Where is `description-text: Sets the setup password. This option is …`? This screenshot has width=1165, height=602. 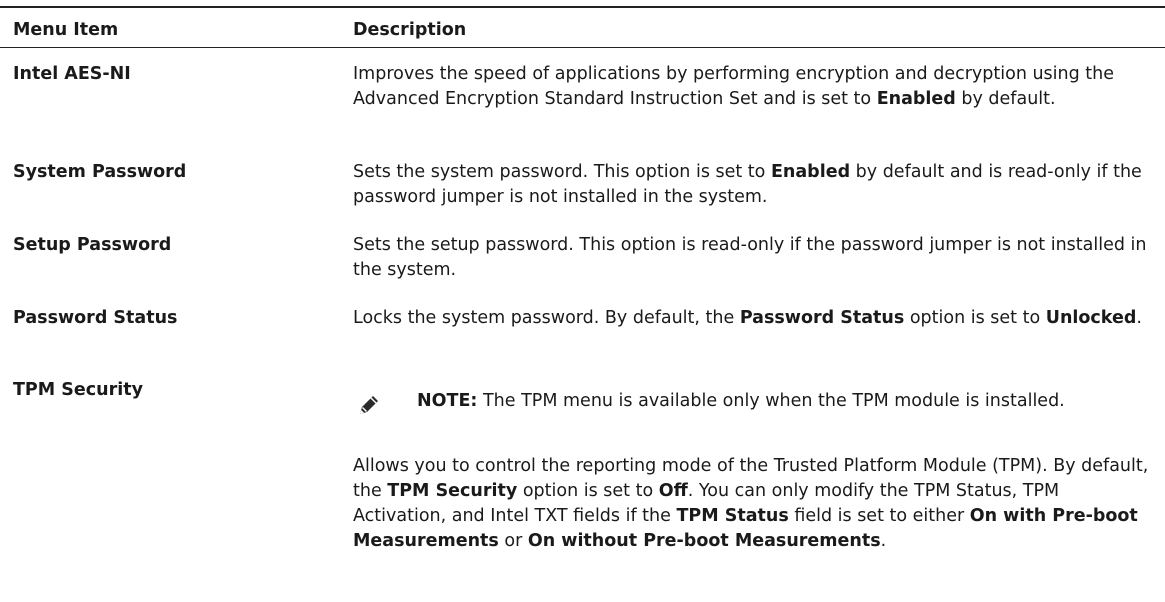
description-text: Sets the setup password. This option is … is located at coordinates (750, 257).